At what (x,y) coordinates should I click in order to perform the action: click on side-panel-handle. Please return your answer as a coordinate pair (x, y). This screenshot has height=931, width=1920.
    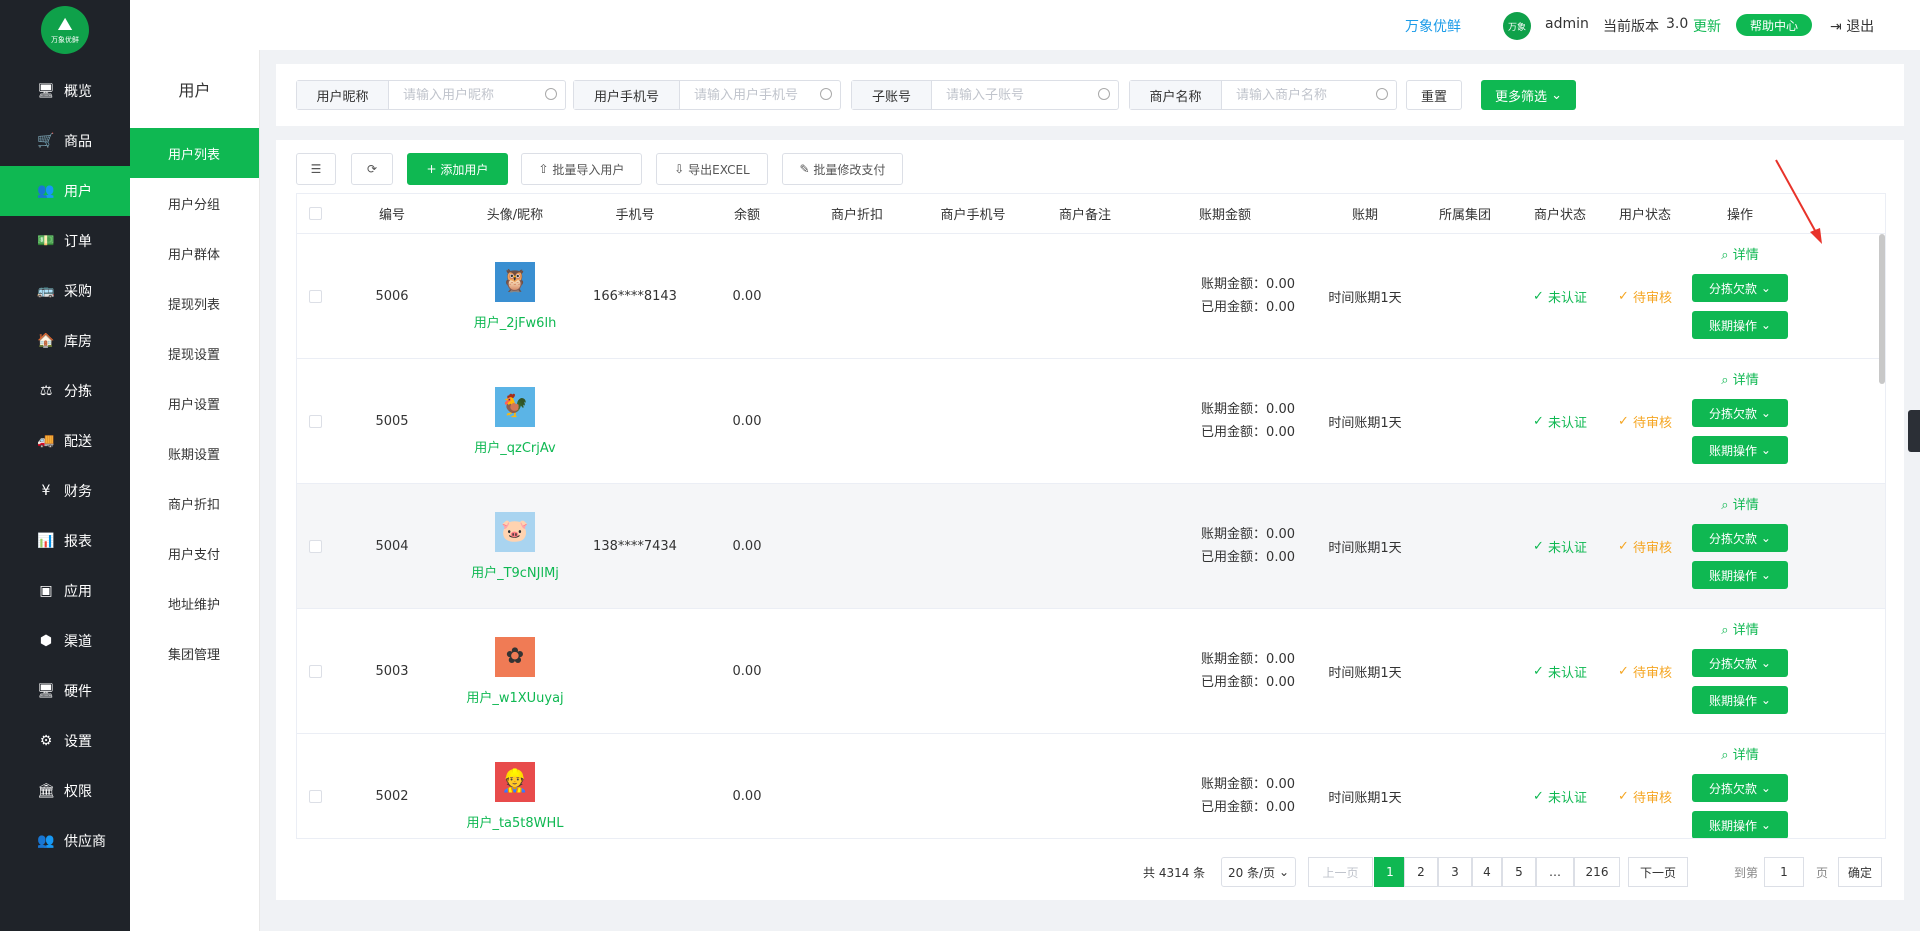
    Looking at the image, I should click on (1914, 431).